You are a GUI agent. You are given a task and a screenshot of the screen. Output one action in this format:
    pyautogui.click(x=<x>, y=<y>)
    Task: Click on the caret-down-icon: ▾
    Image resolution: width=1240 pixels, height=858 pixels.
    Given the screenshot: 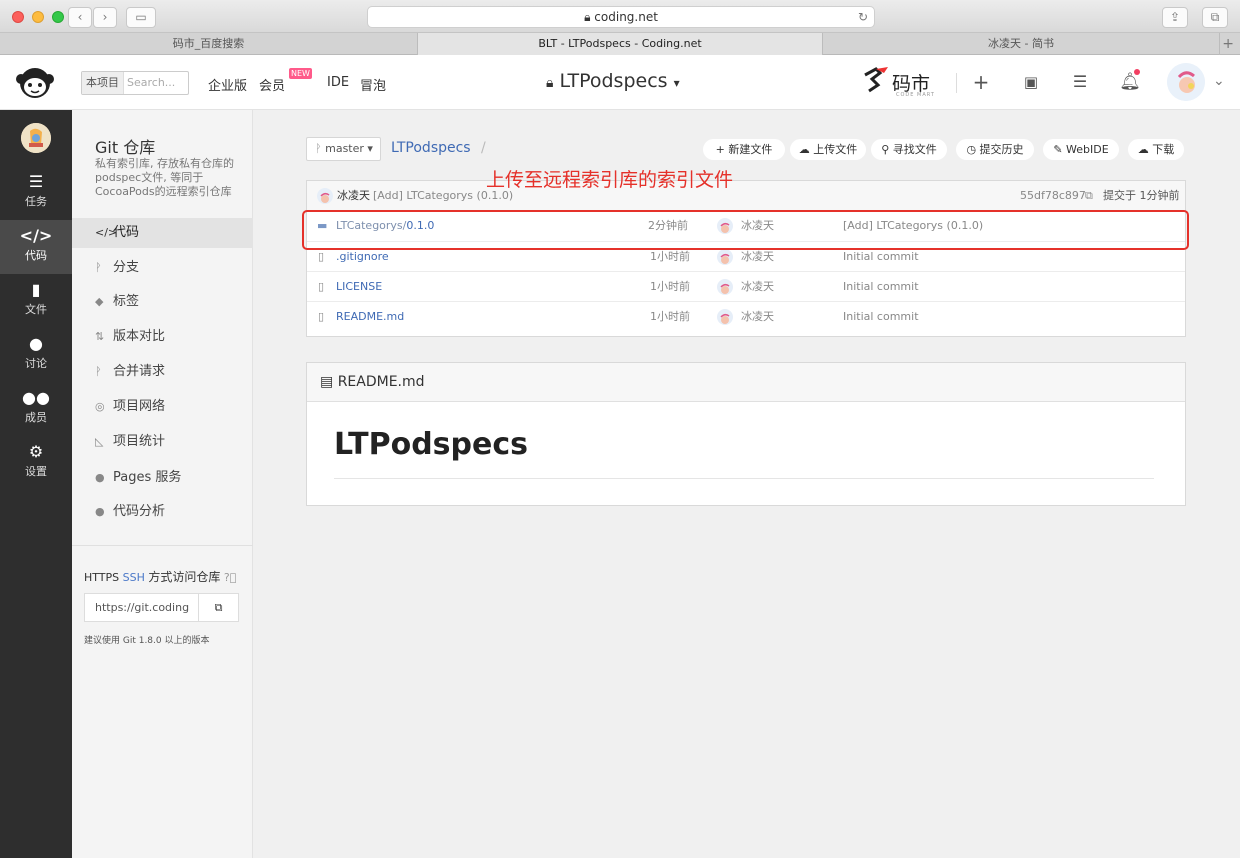 What is the action you would take?
    pyautogui.click(x=370, y=148)
    